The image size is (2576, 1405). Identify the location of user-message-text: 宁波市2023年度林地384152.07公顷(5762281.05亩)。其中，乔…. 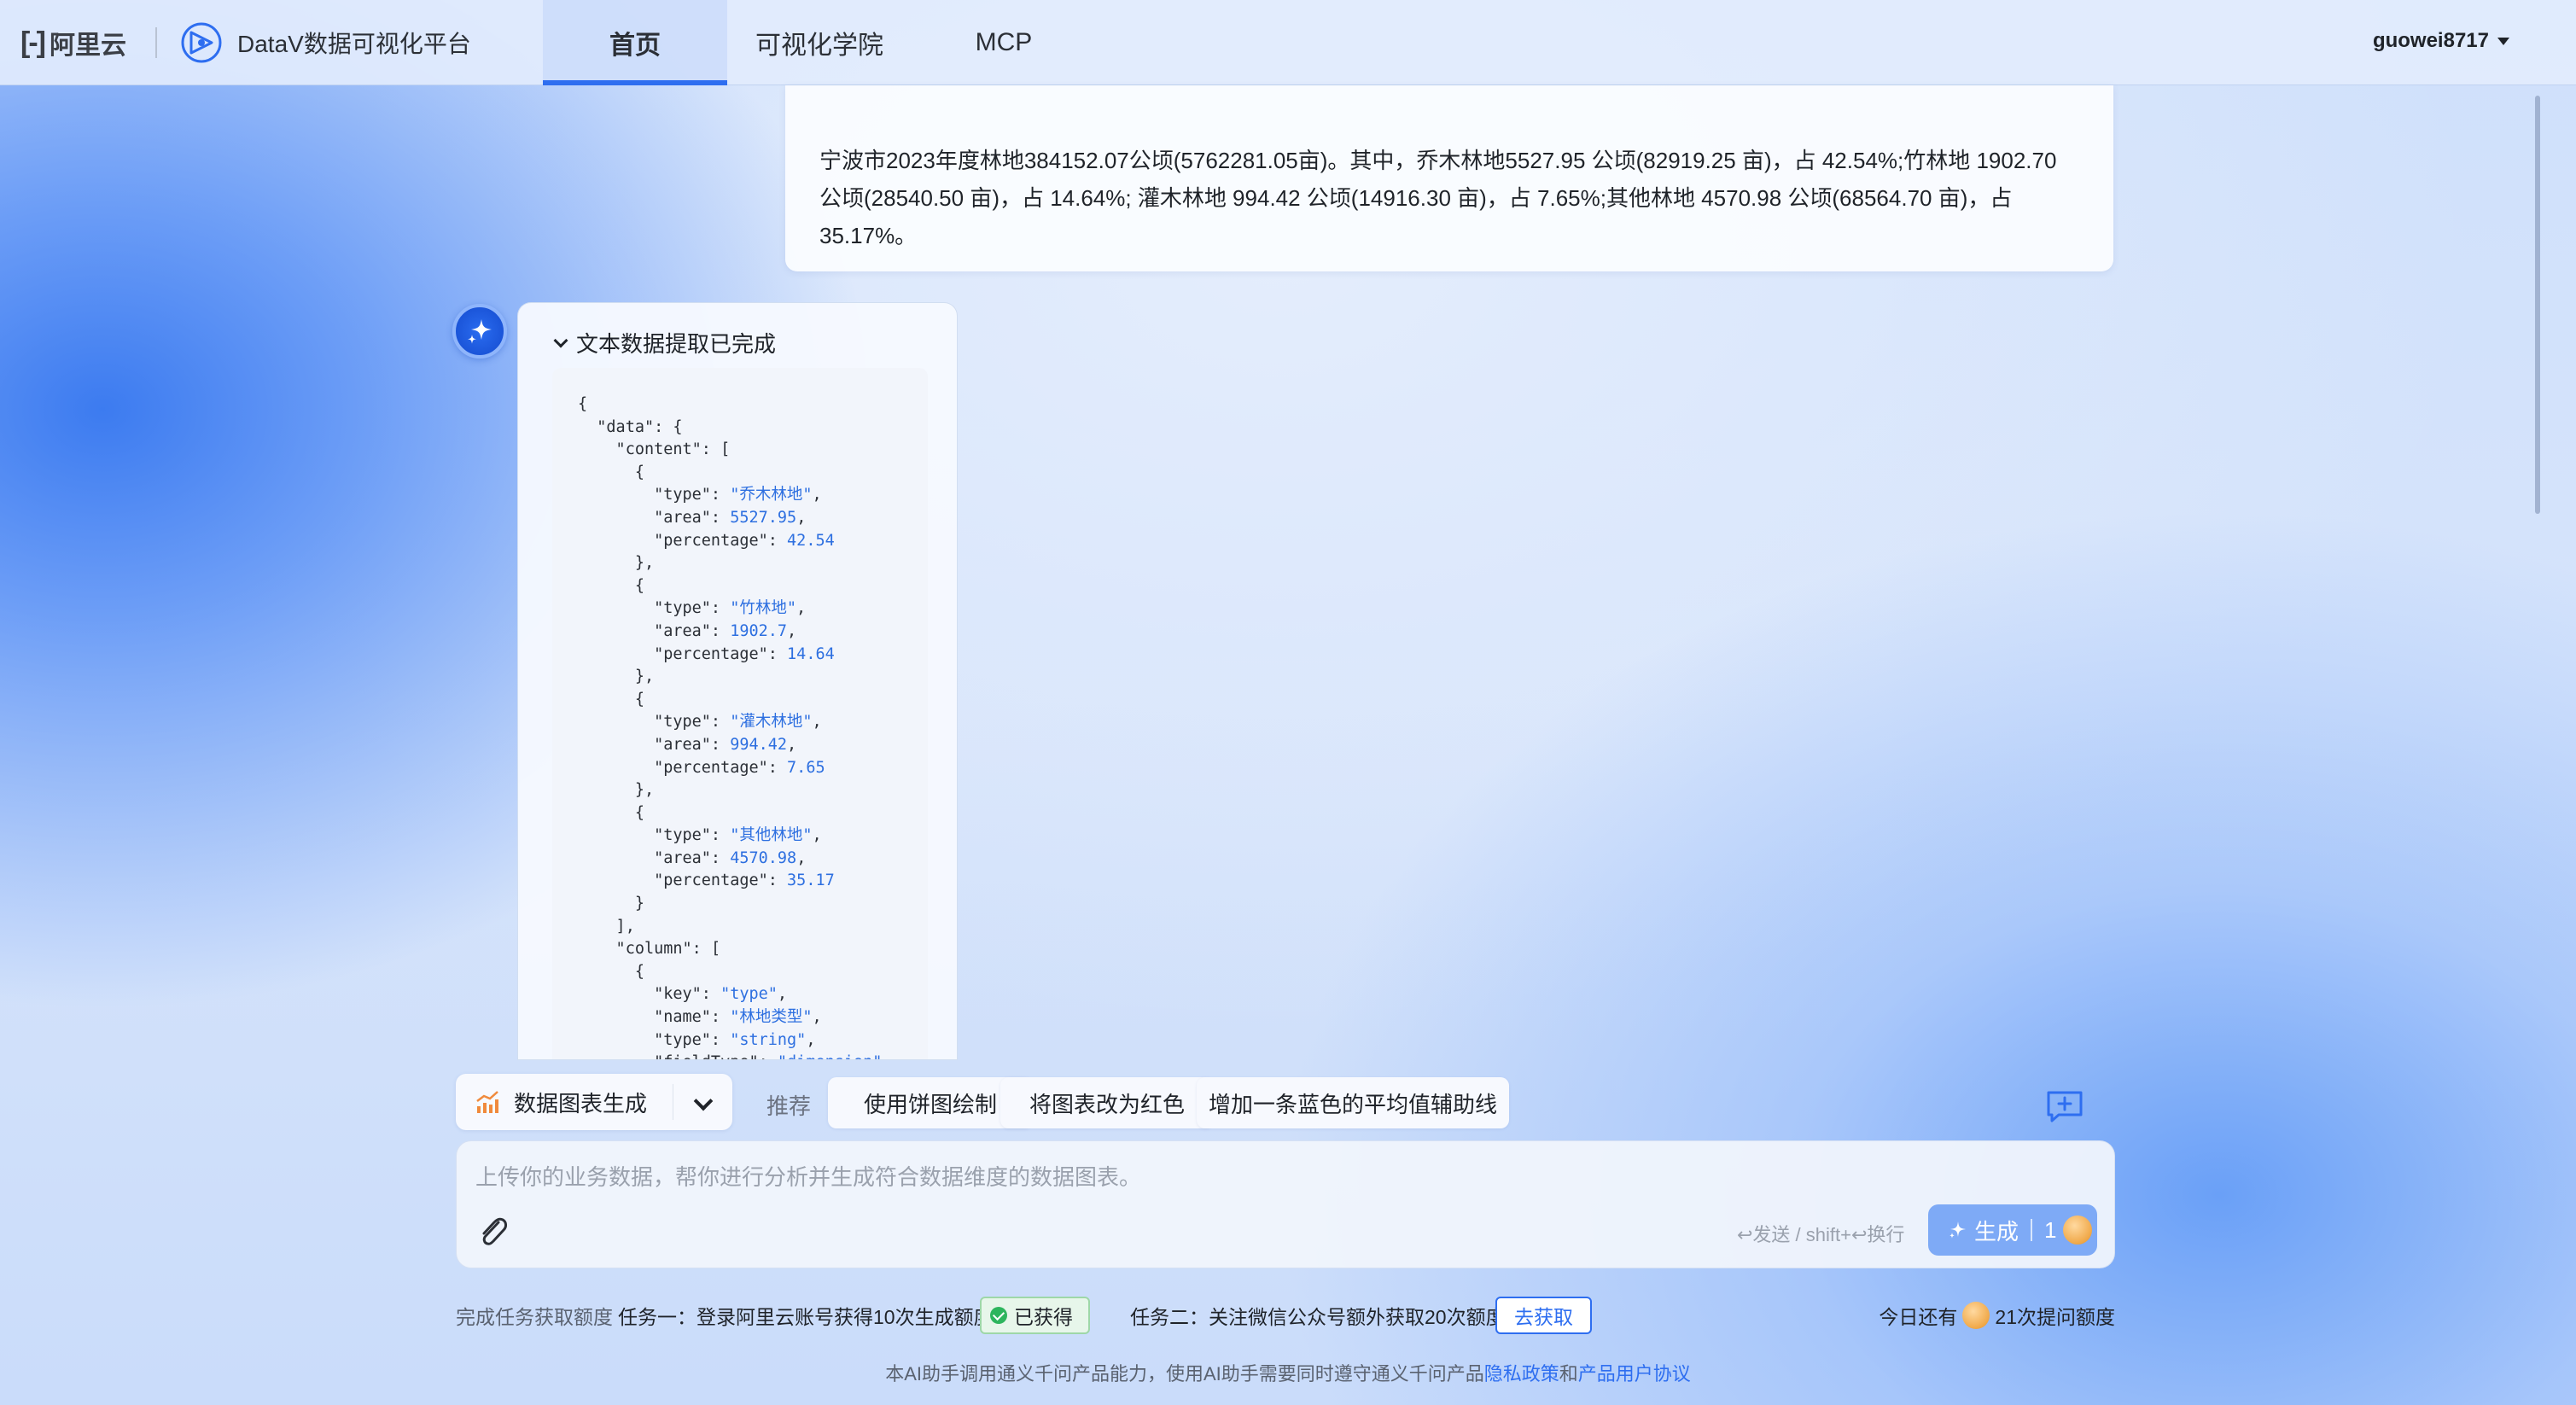
(1438, 198).